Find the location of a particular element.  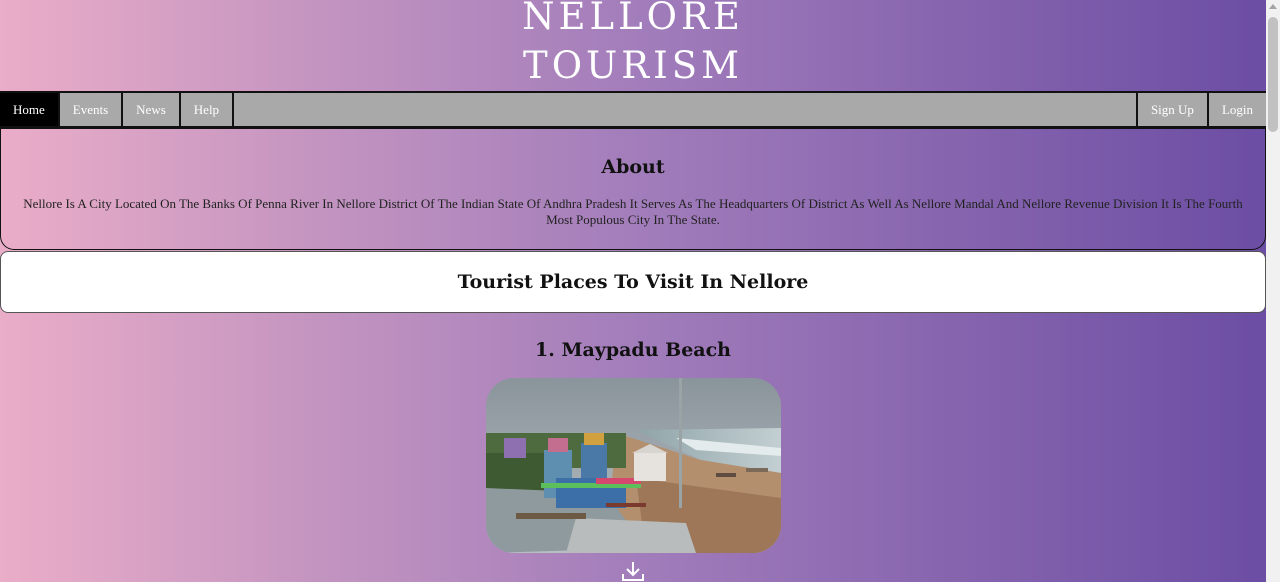

nav-events: Events is located at coordinates (92, 109).